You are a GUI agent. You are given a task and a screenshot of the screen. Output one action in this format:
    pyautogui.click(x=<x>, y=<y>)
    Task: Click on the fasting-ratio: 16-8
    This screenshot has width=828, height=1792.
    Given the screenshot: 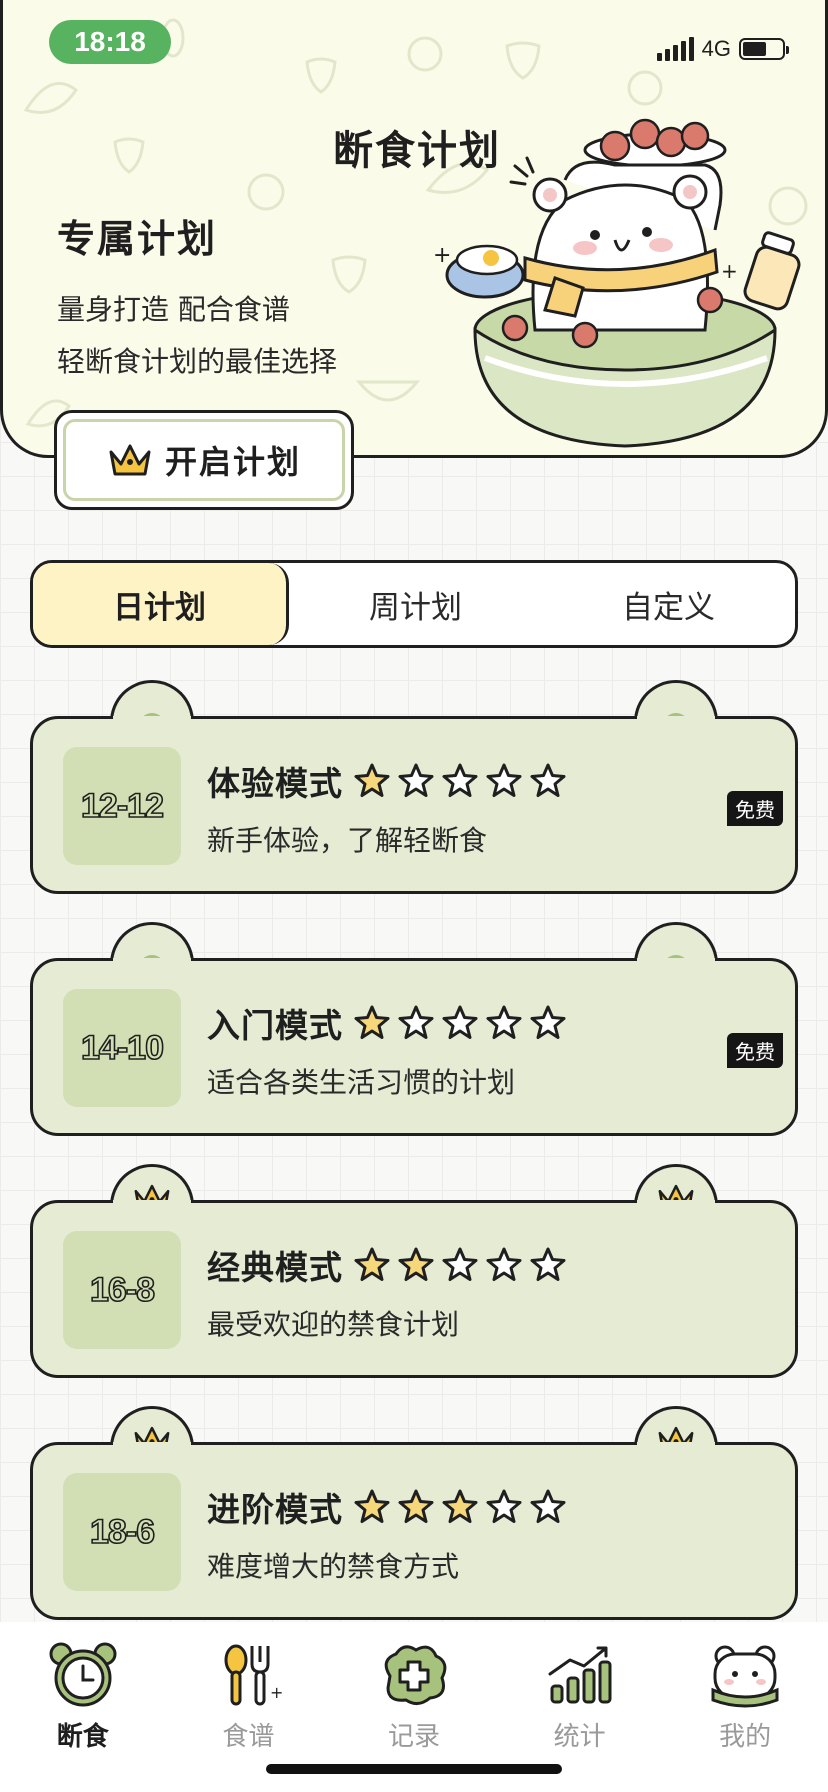 What is the action you would take?
    pyautogui.click(x=122, y=1290)
    